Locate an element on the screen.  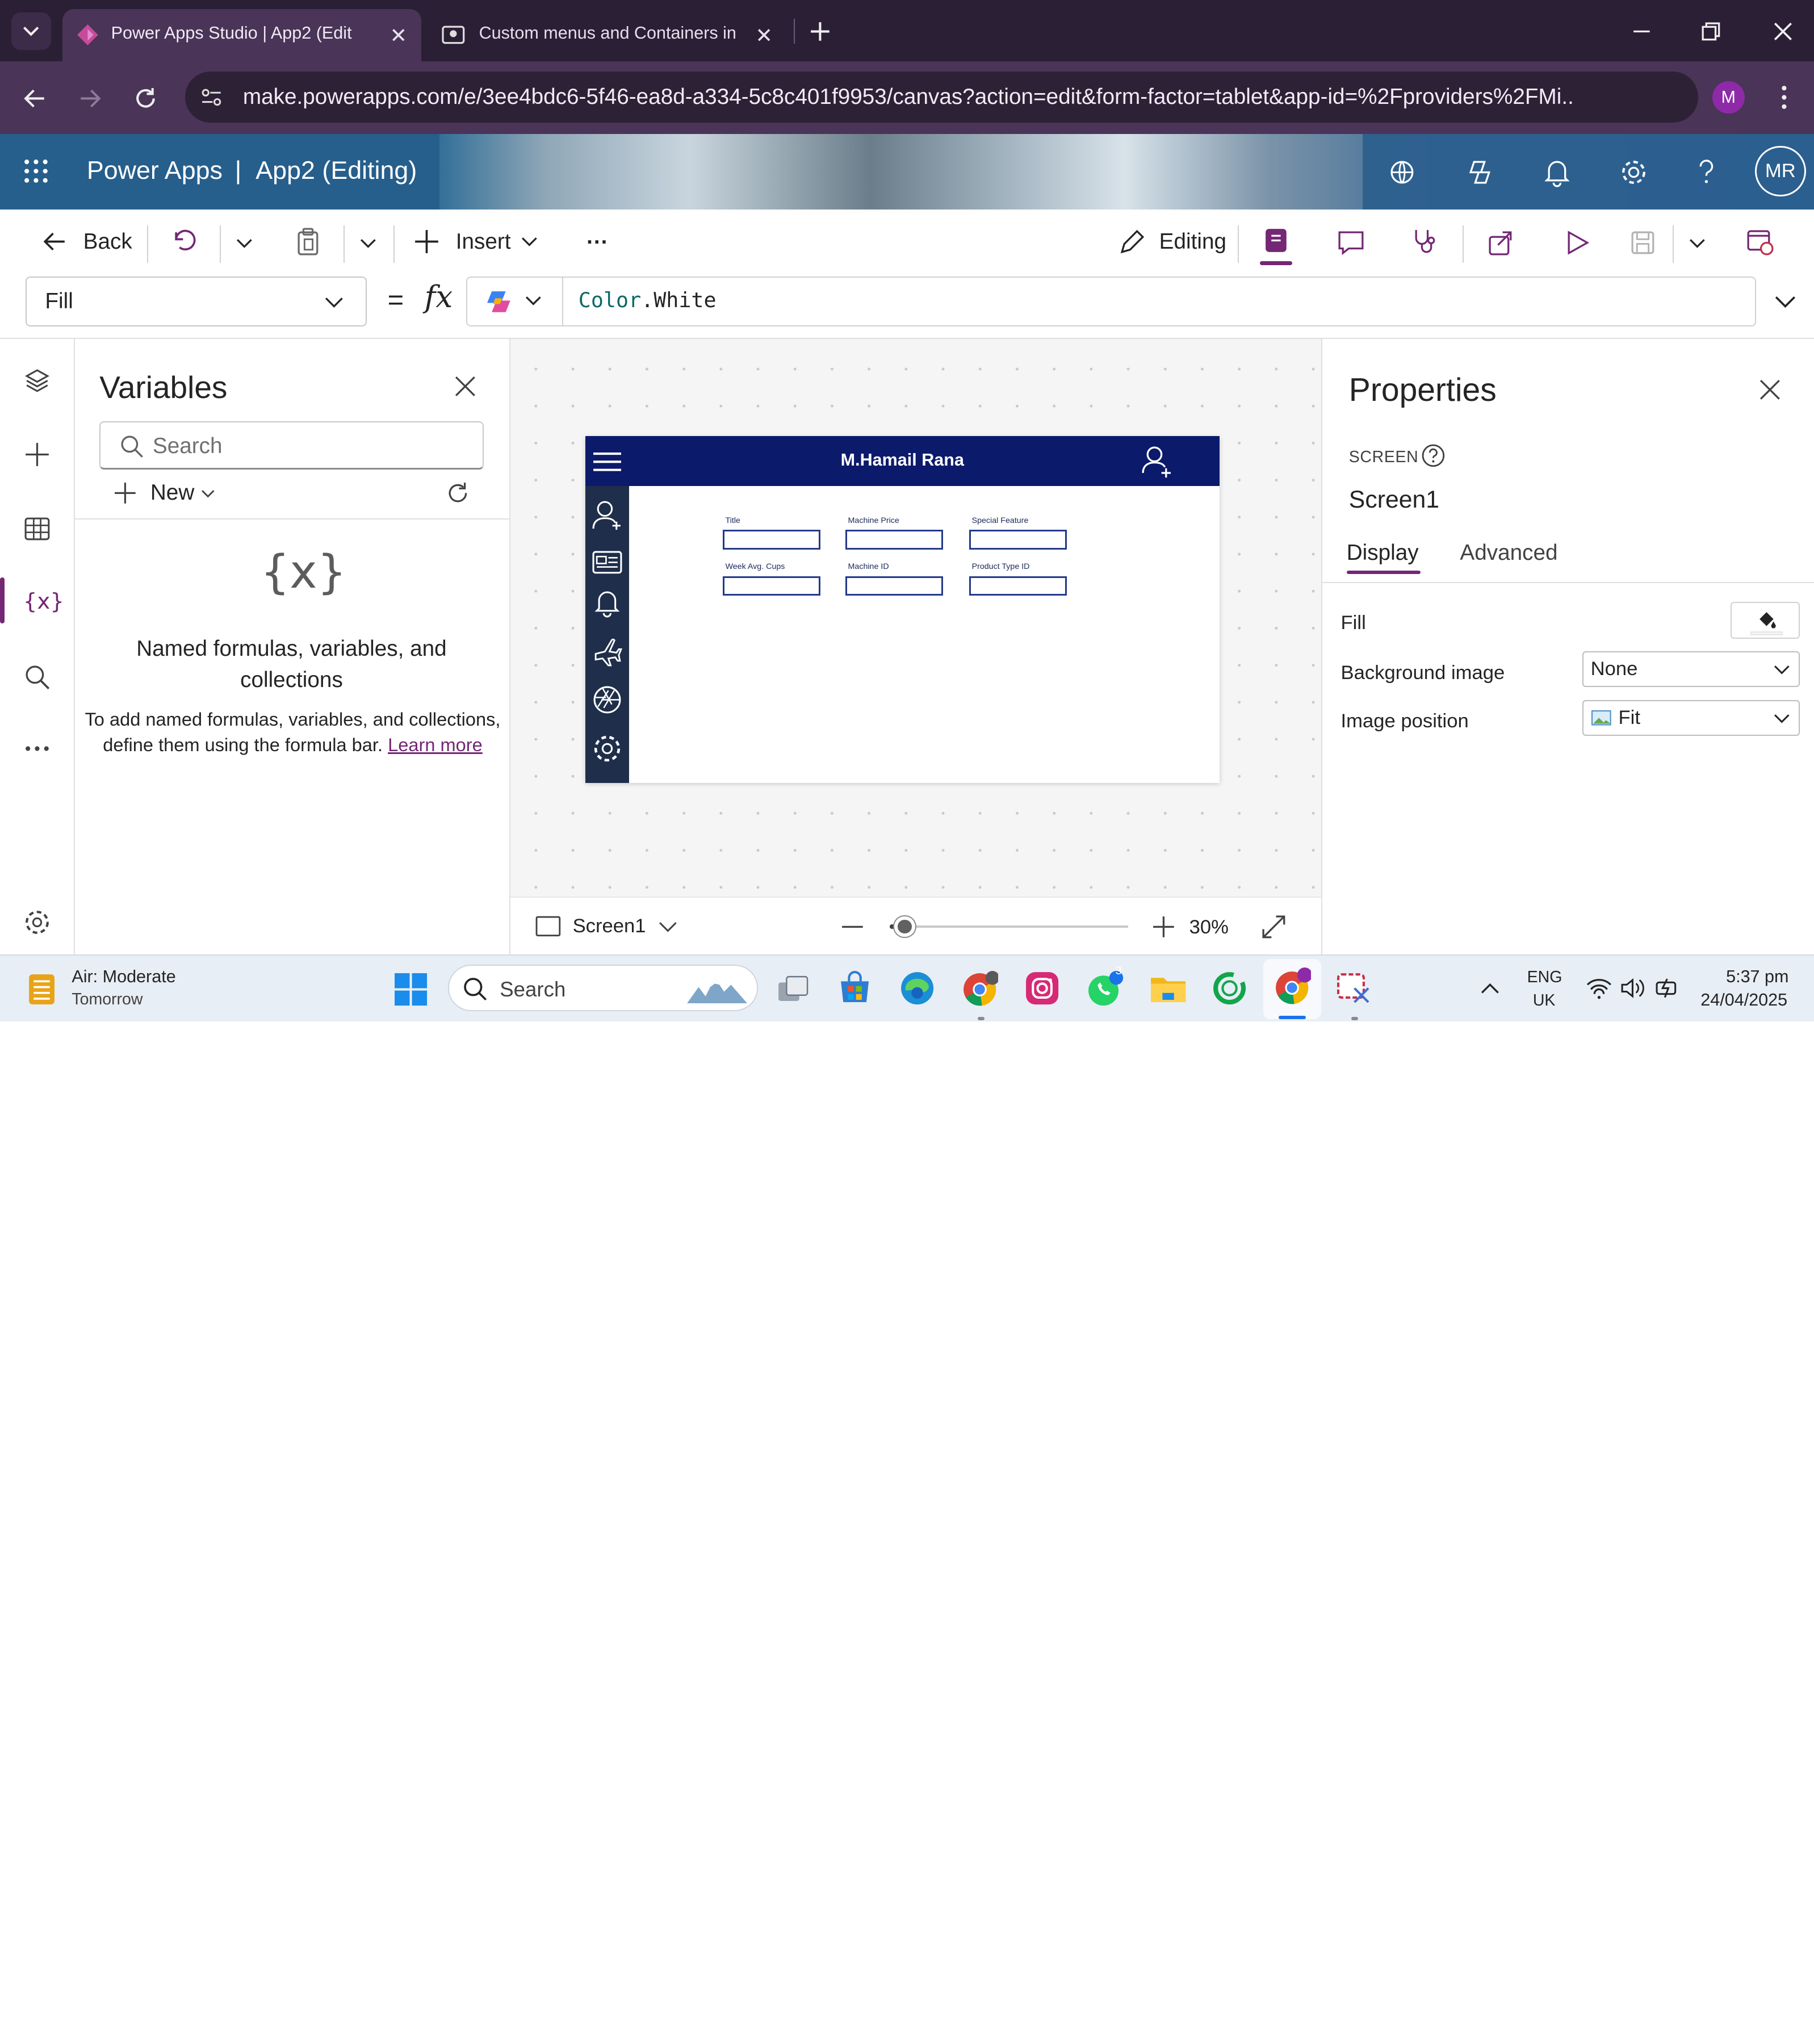
file-explorer-icon is located at coordinates (1167, 988).